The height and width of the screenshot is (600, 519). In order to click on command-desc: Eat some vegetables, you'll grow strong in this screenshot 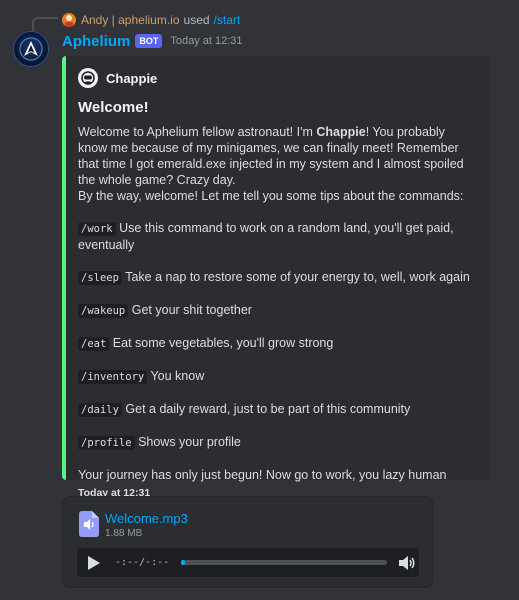, I will do `click(223, 343)`.